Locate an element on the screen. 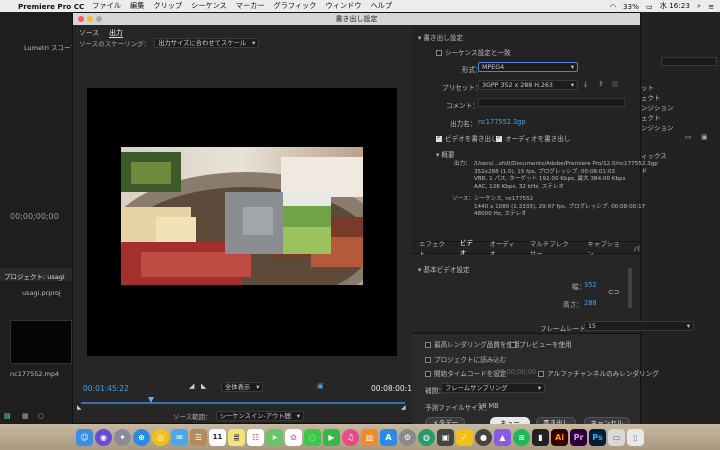  format-dropdown: MPEG4 ▾ is located at coordinates (528, 67).